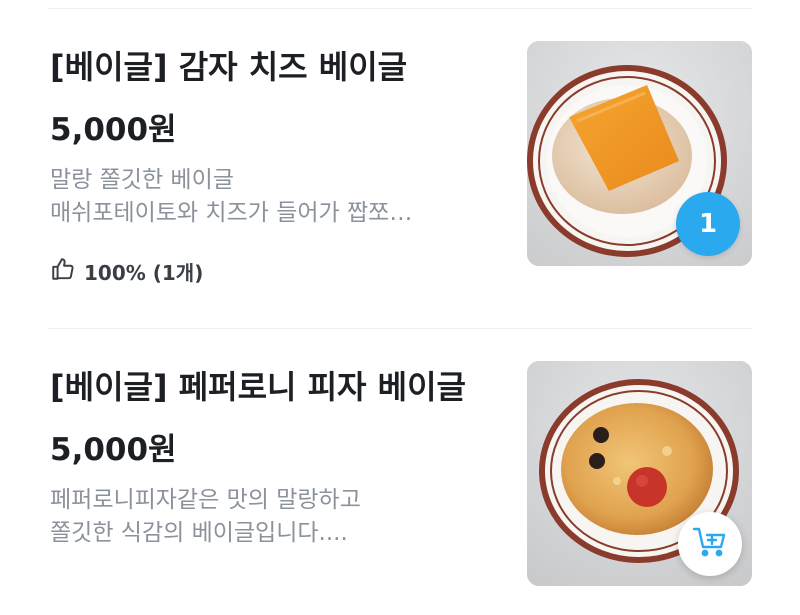  I want to click on add-to-cart-icon, so click(710, 544).